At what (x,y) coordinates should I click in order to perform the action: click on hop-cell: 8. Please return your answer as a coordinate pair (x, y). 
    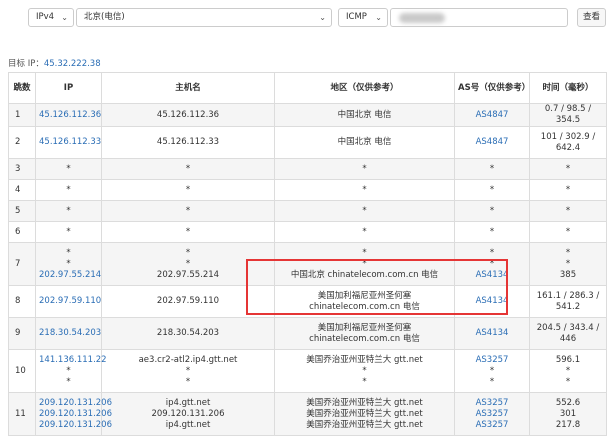
    Looking at the image, I should click on (22, 301).